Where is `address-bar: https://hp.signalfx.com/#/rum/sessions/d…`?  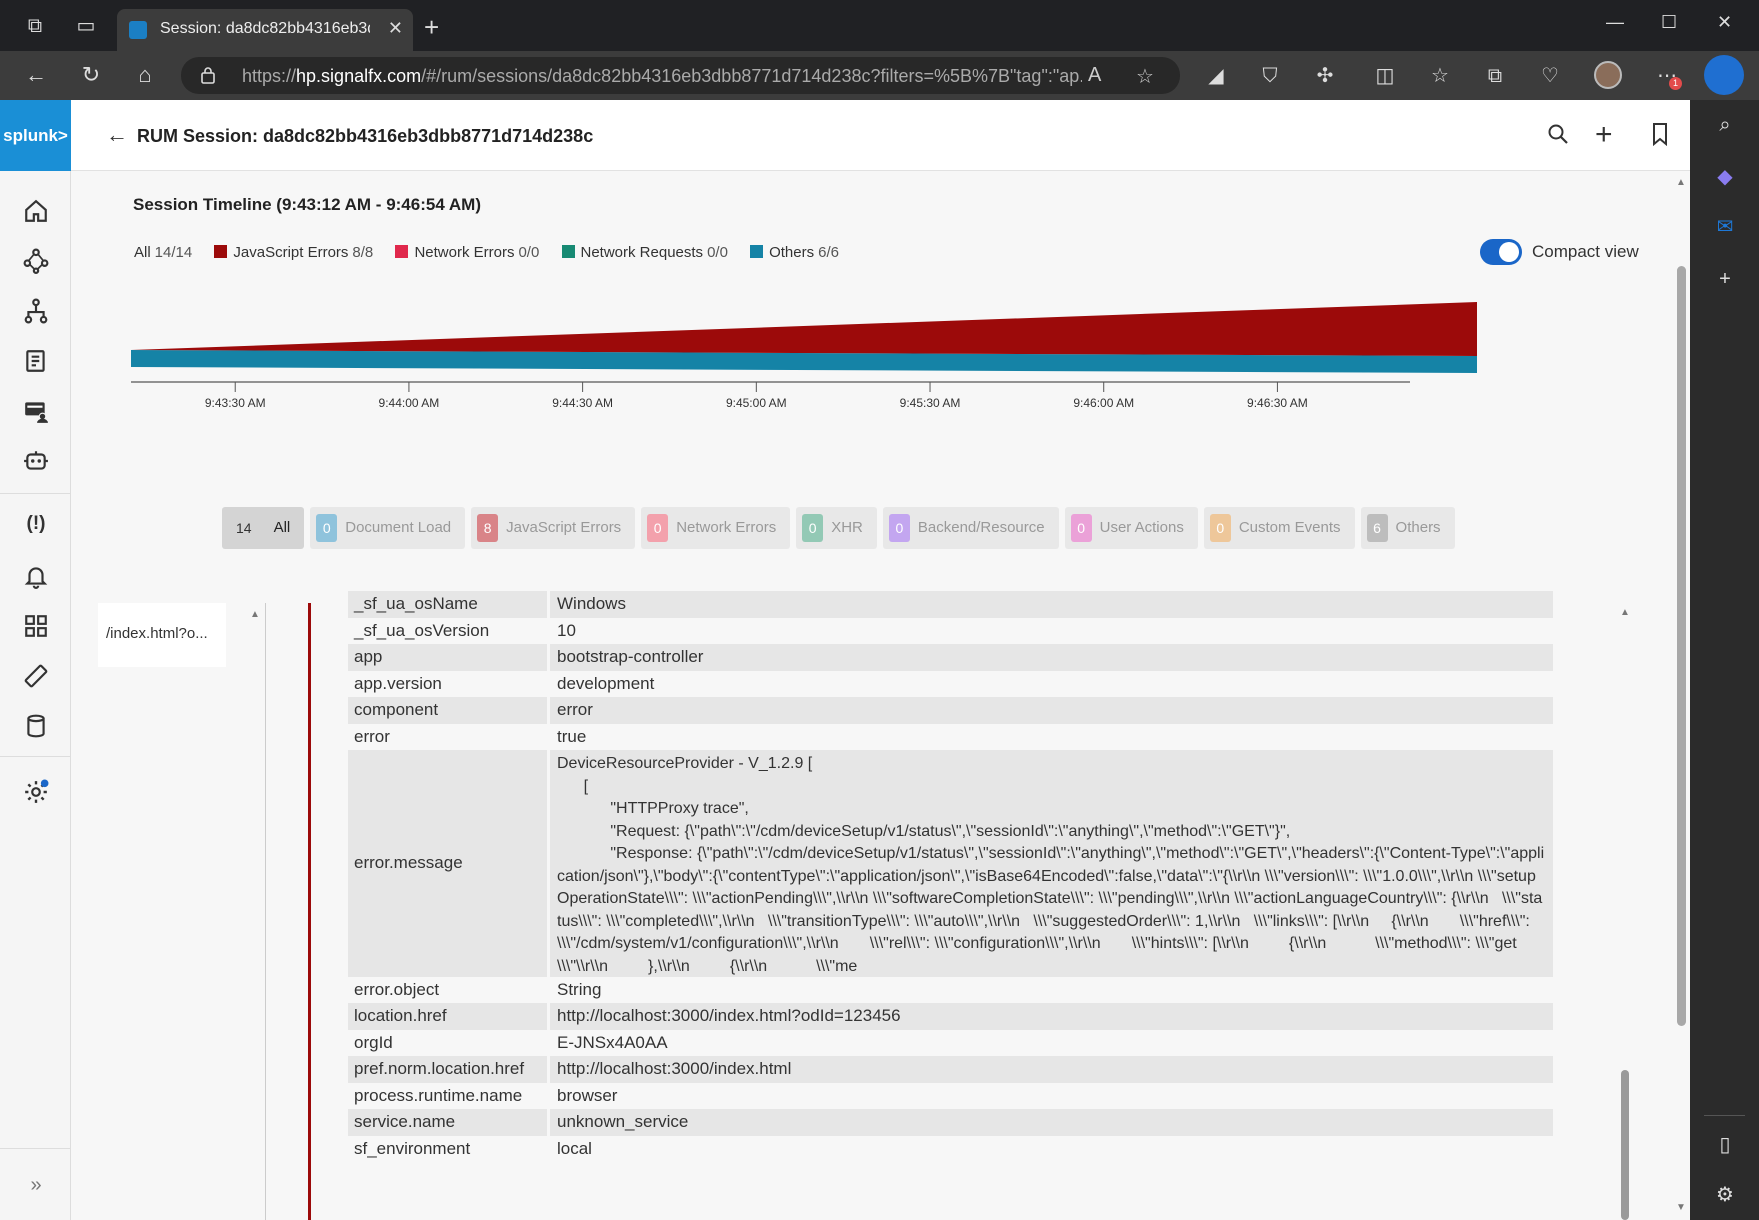 address-bar: https://hp.signalfx.com/#/rum/sessions/d… is located at coordinates (680, 75).